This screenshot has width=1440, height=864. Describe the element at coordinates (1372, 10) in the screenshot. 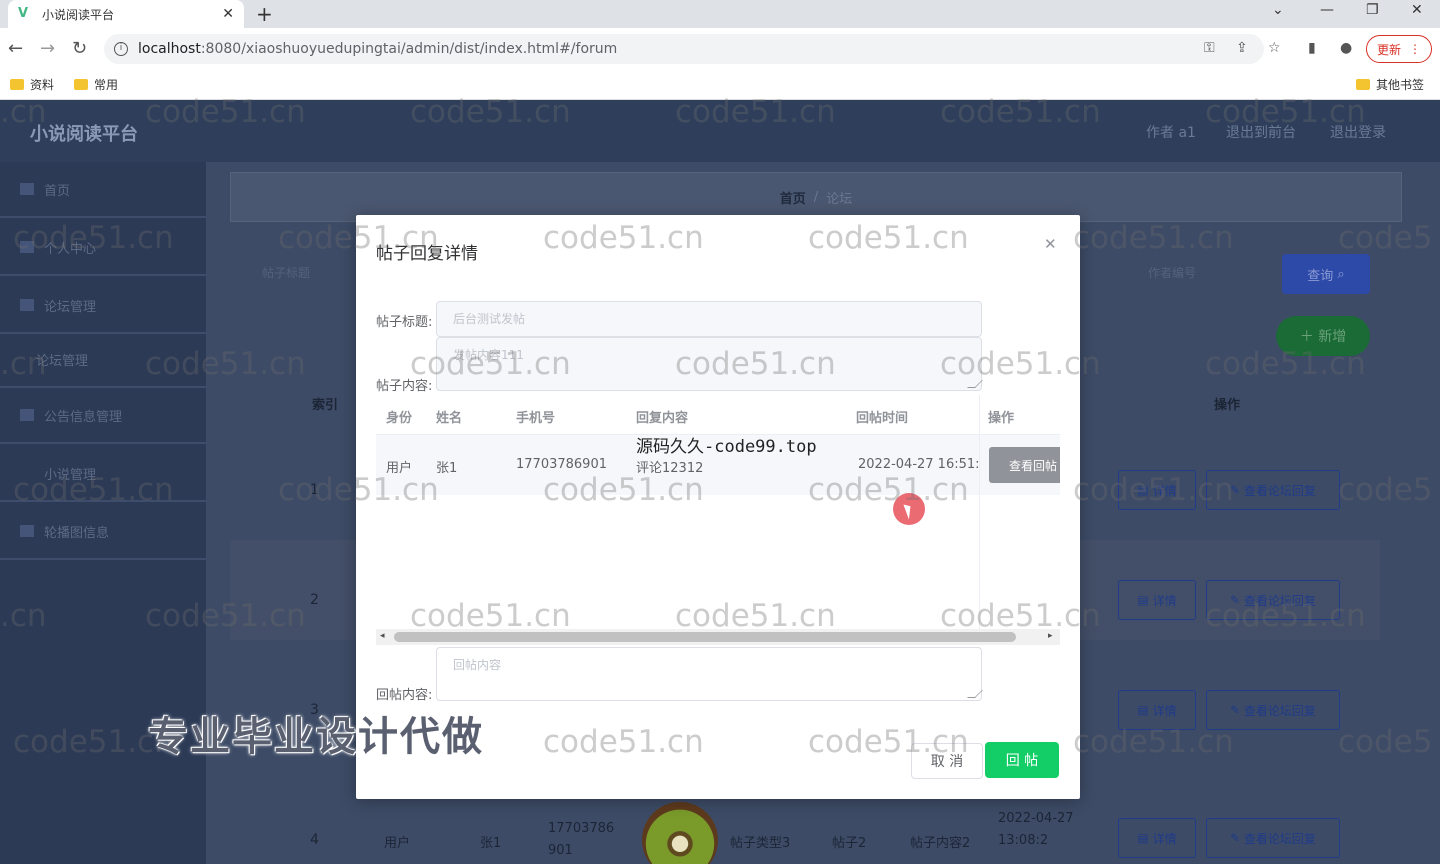

I see `restore-icon: ❐` at that location.